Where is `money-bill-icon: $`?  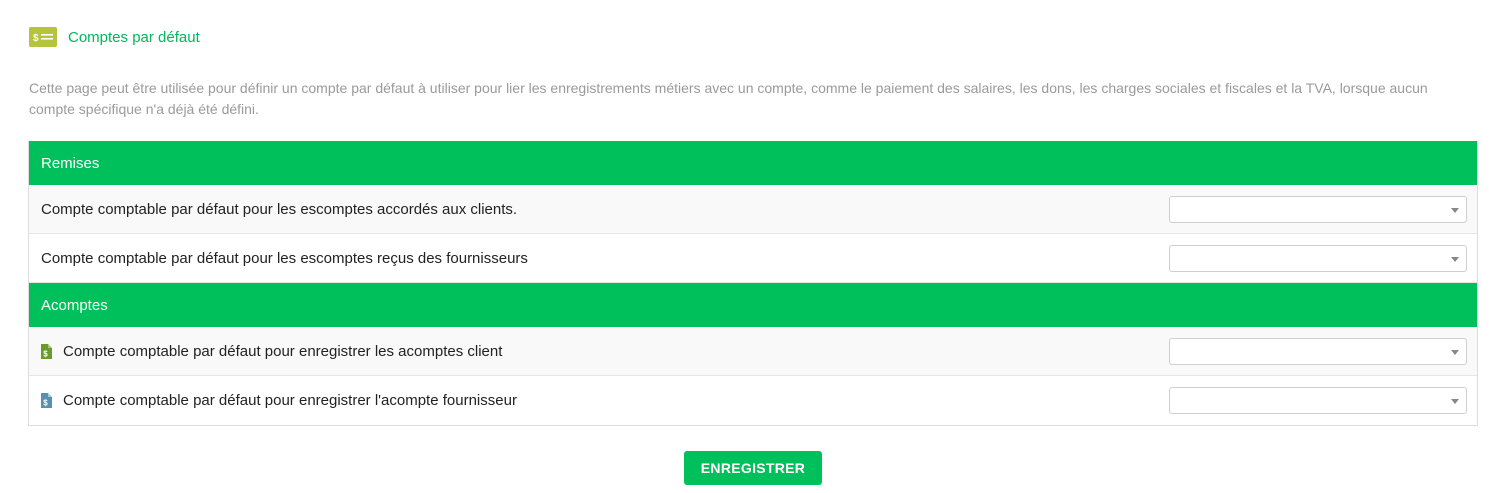
money-bill-icon: $ is located at coordinates (43, 37).